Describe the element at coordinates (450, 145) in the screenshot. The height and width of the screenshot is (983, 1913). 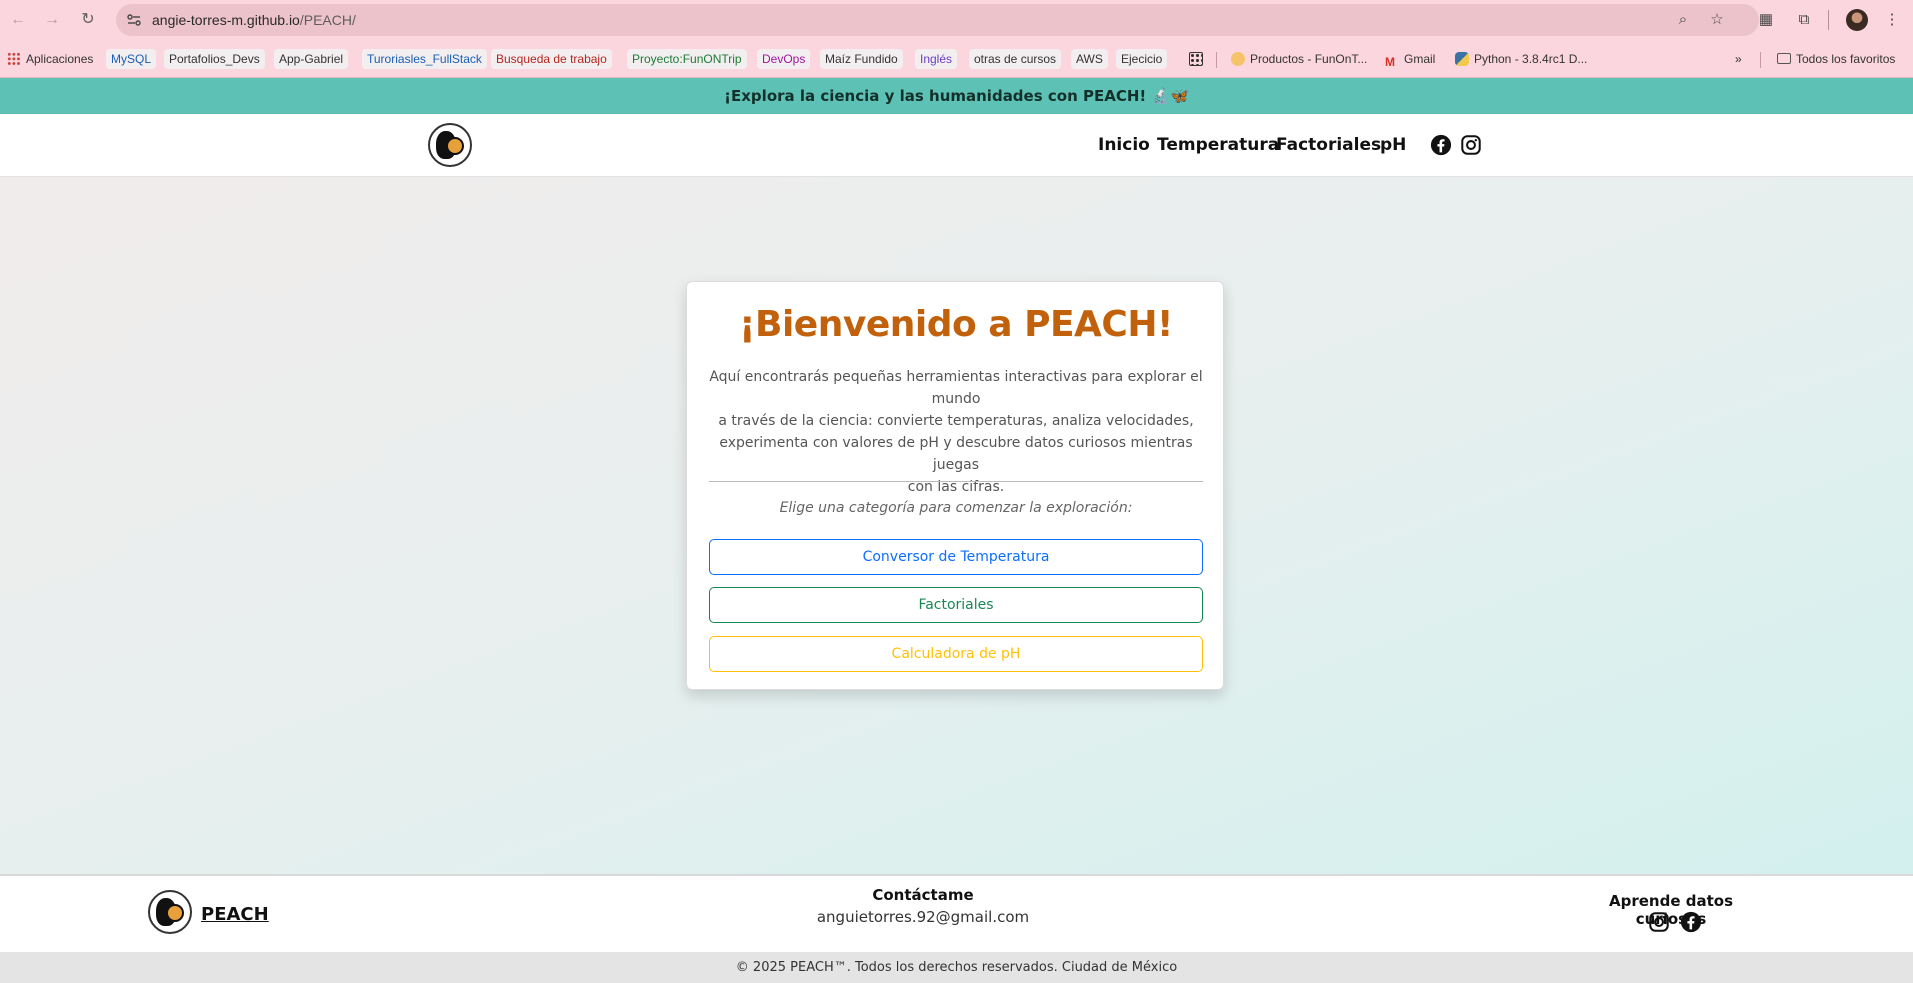
I see `peach-logo` at that location.